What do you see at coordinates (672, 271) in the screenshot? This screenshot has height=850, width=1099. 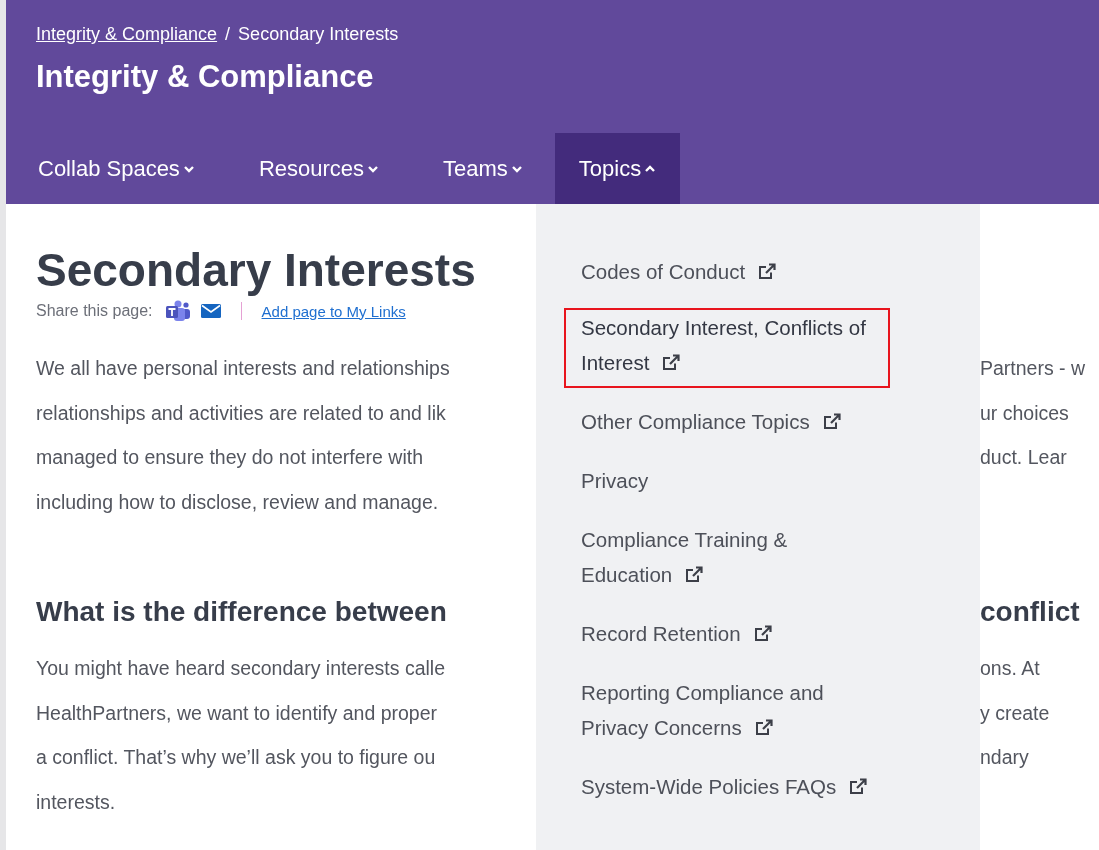 I see `menu-item: Codes of Conduct` at bounding box center [672, 271].